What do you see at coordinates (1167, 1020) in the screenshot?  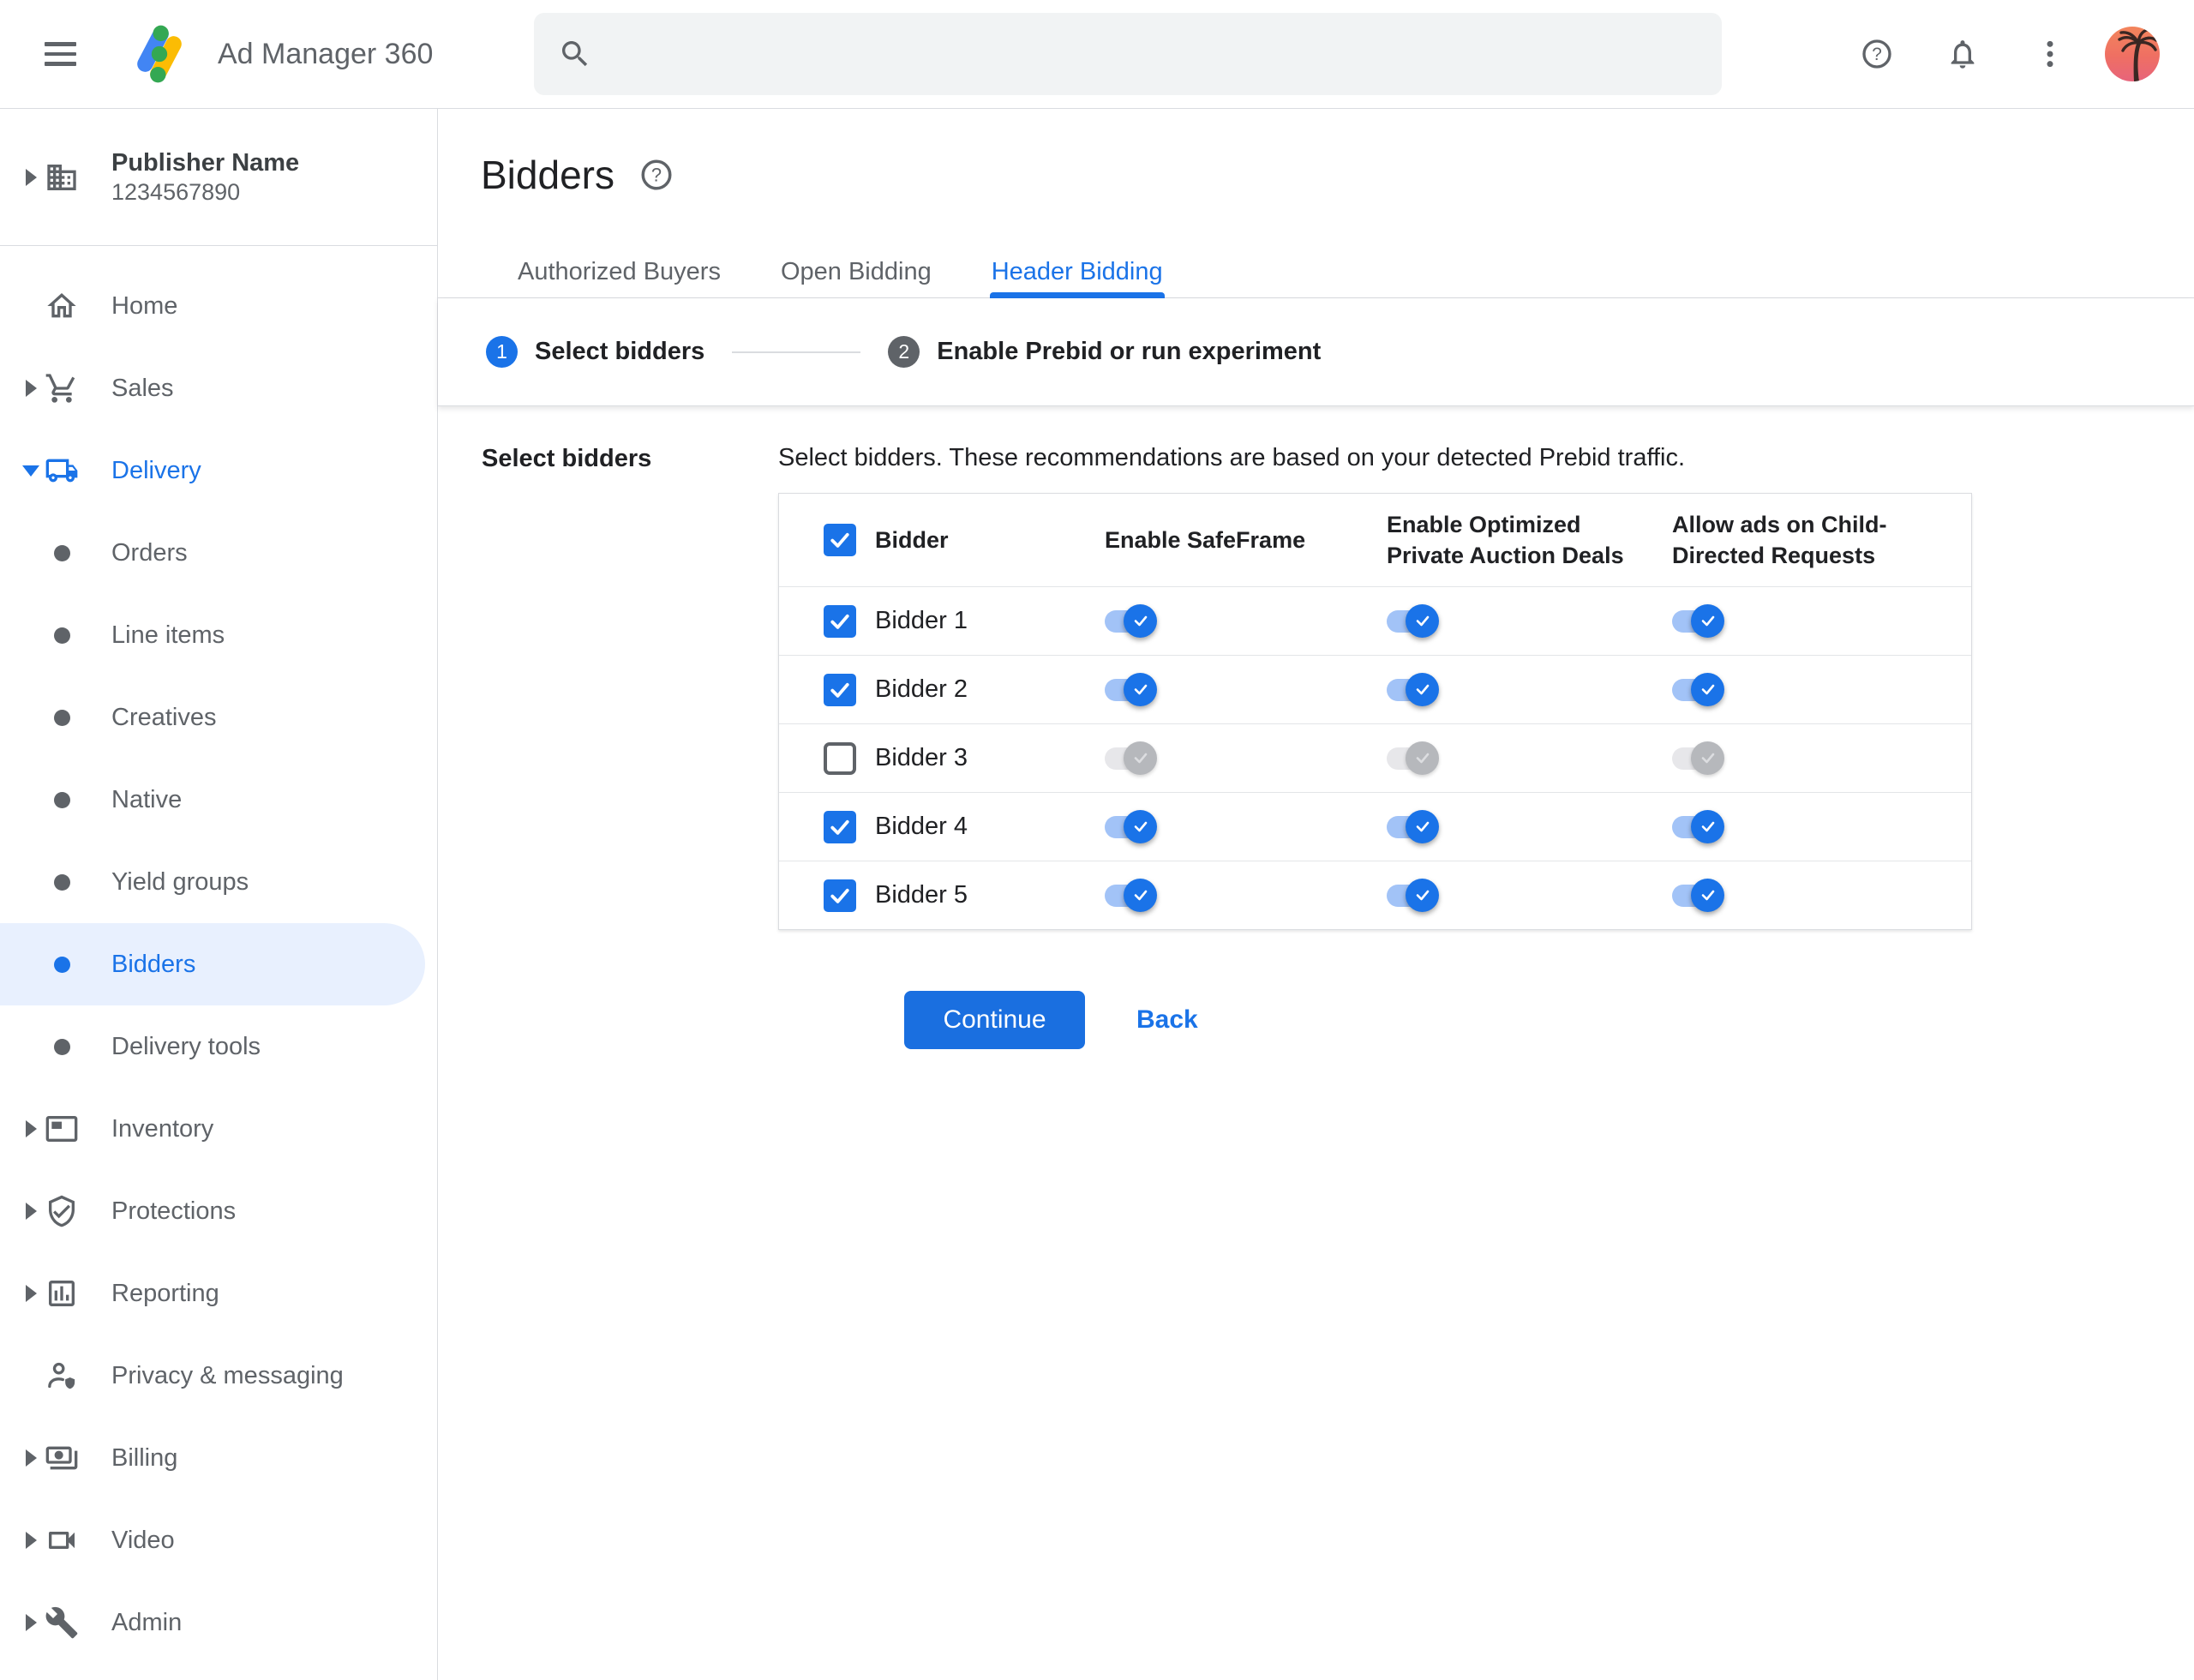 I see `back-button: Back` at bounding box center [1167, 1020].